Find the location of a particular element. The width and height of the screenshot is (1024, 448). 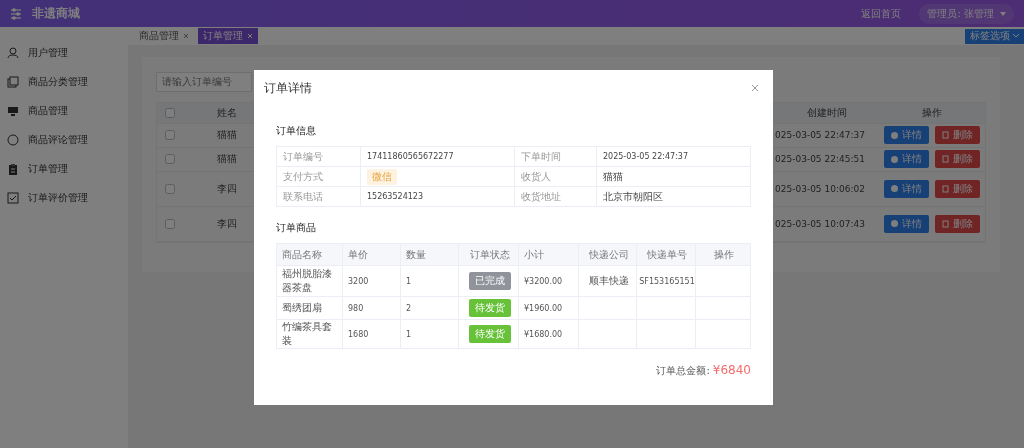

table-cell: ¥1960.00 is located at coordinates (549, 308).